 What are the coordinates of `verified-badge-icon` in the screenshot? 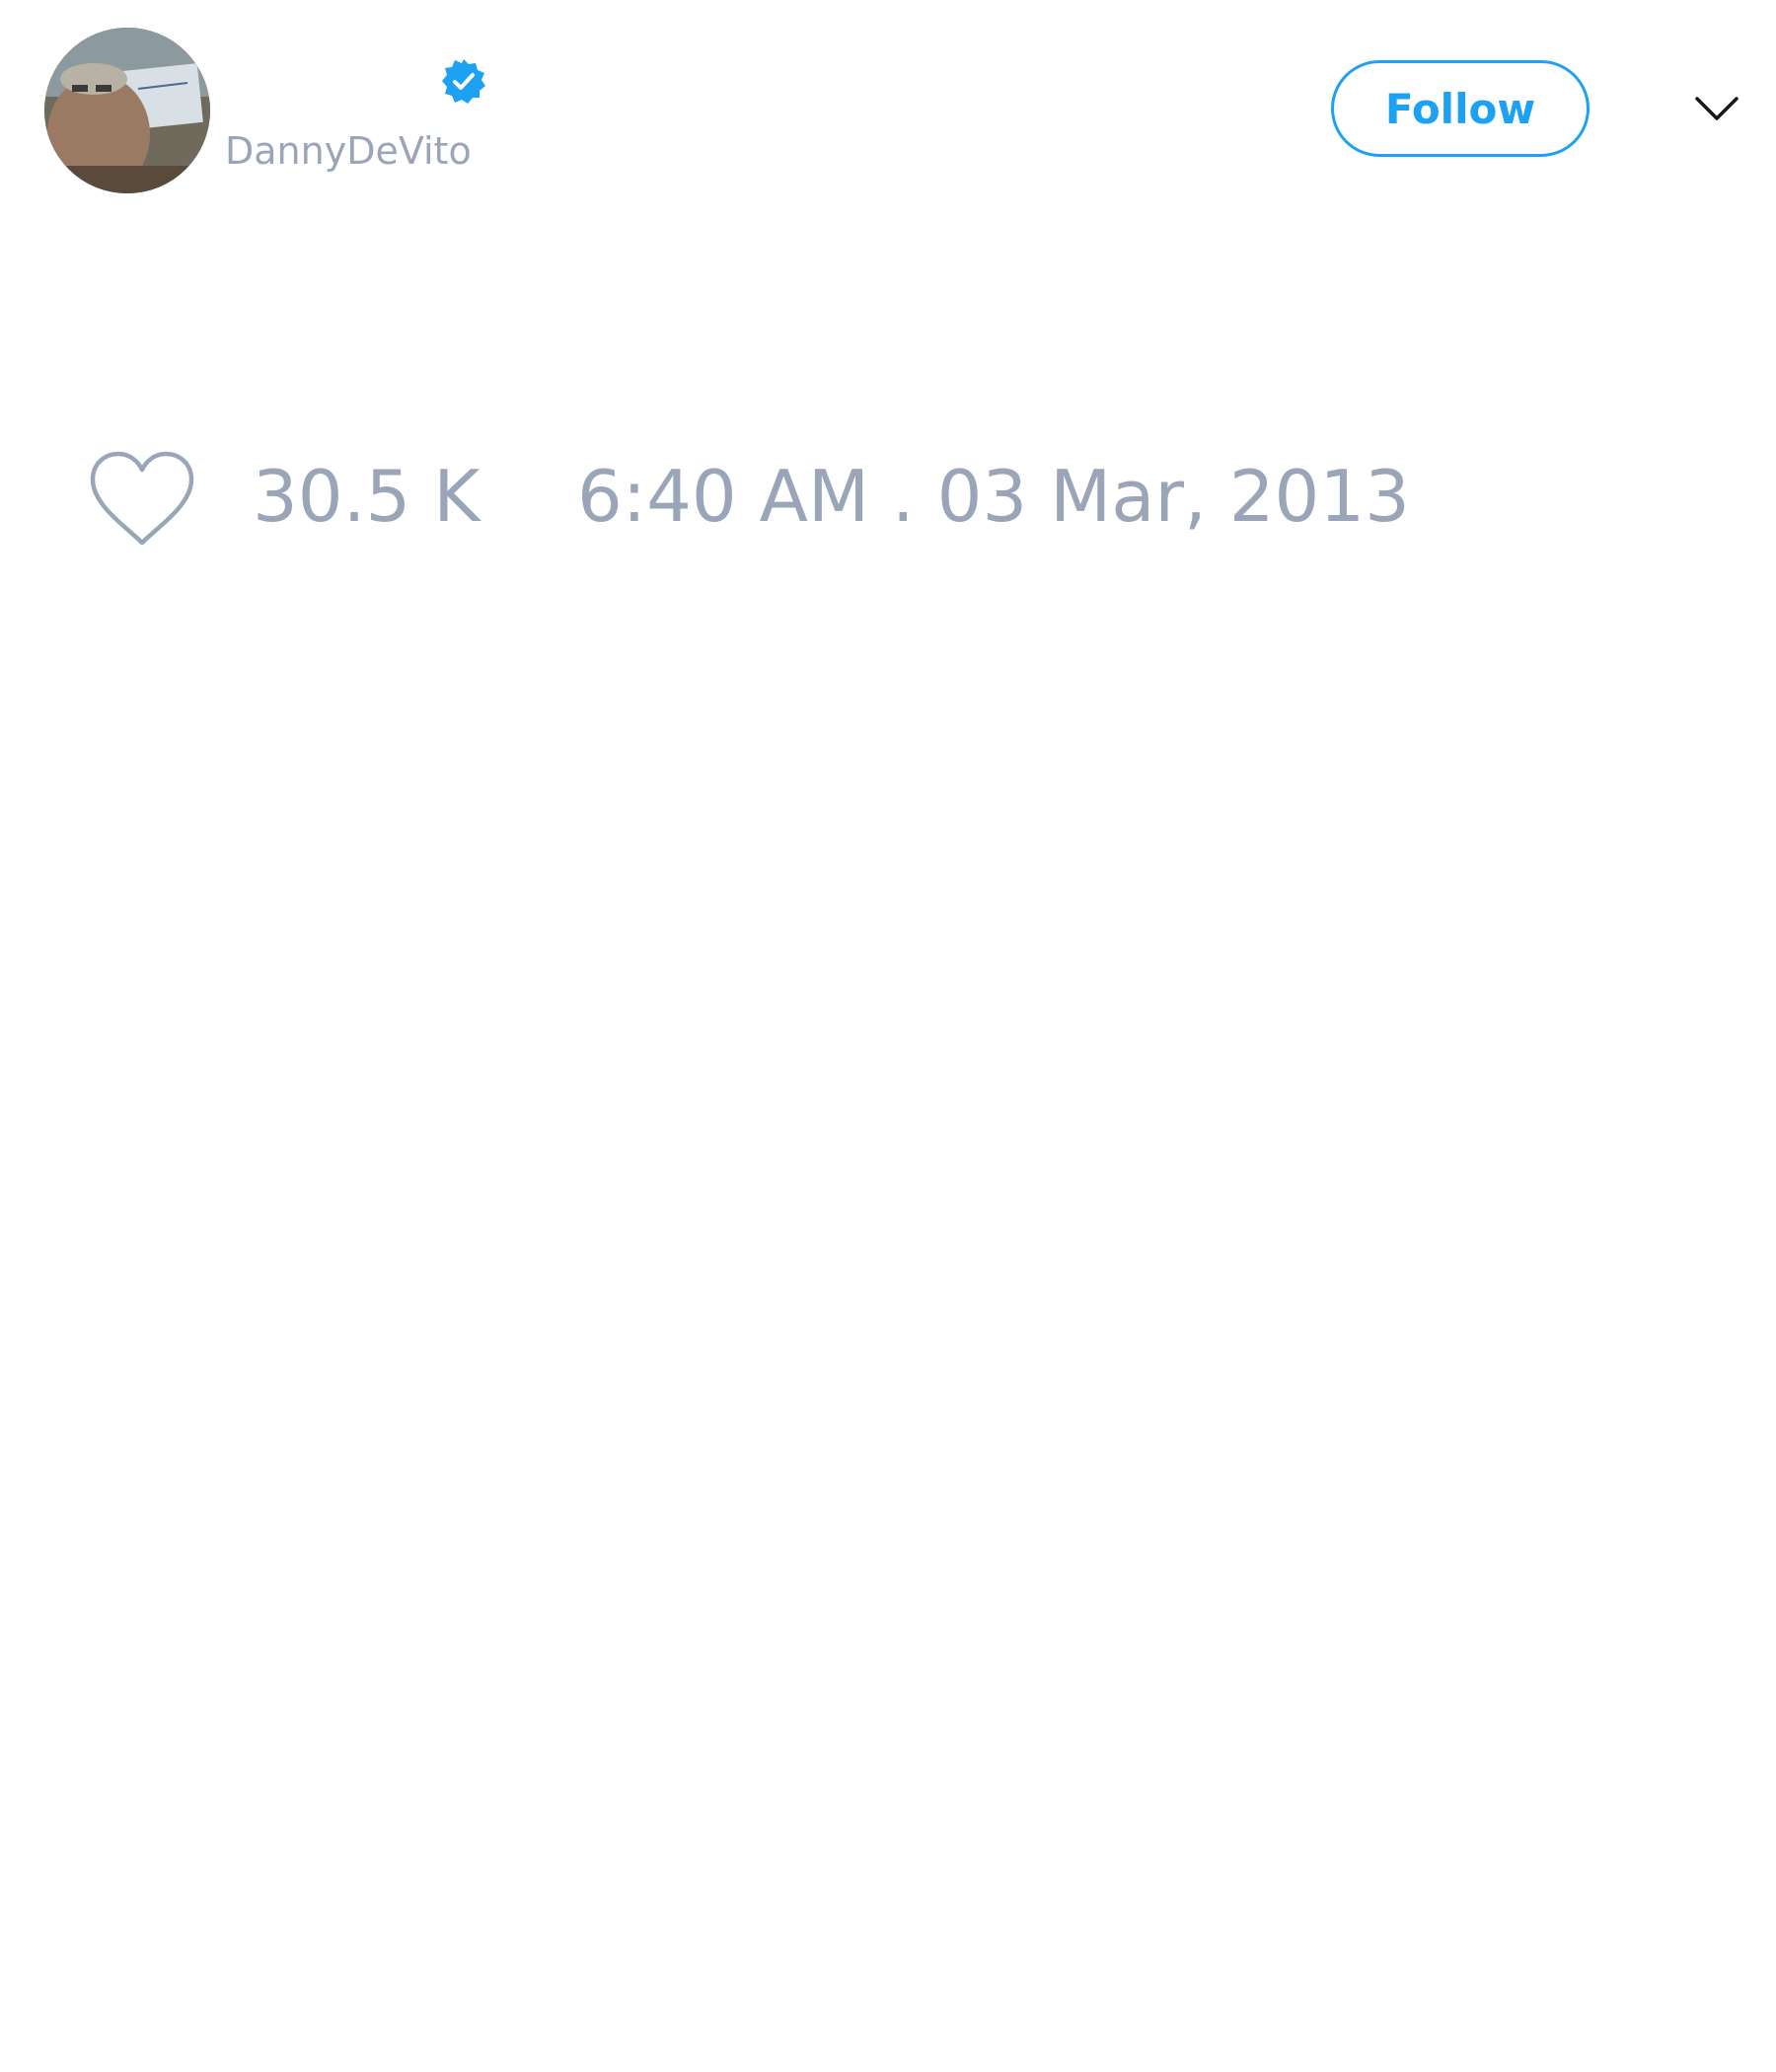 It's located at (464, 81).